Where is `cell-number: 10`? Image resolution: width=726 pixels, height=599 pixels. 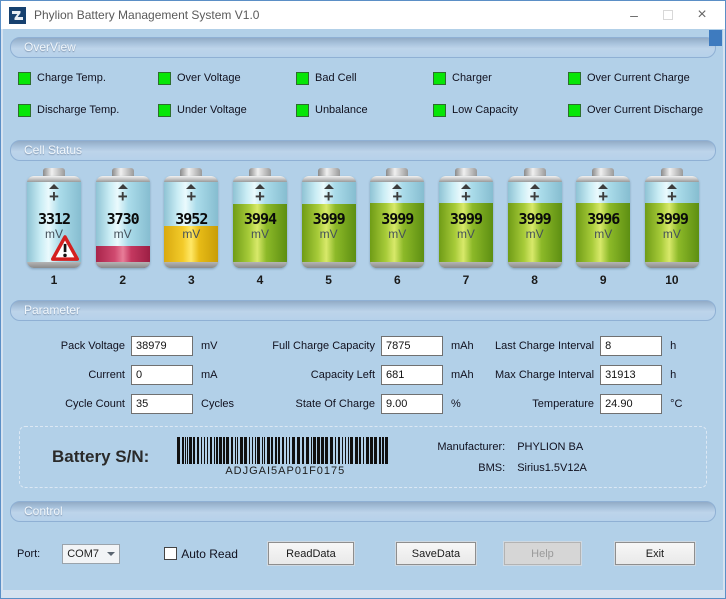 cell-number: 10 is located at coordinates (672, 280).